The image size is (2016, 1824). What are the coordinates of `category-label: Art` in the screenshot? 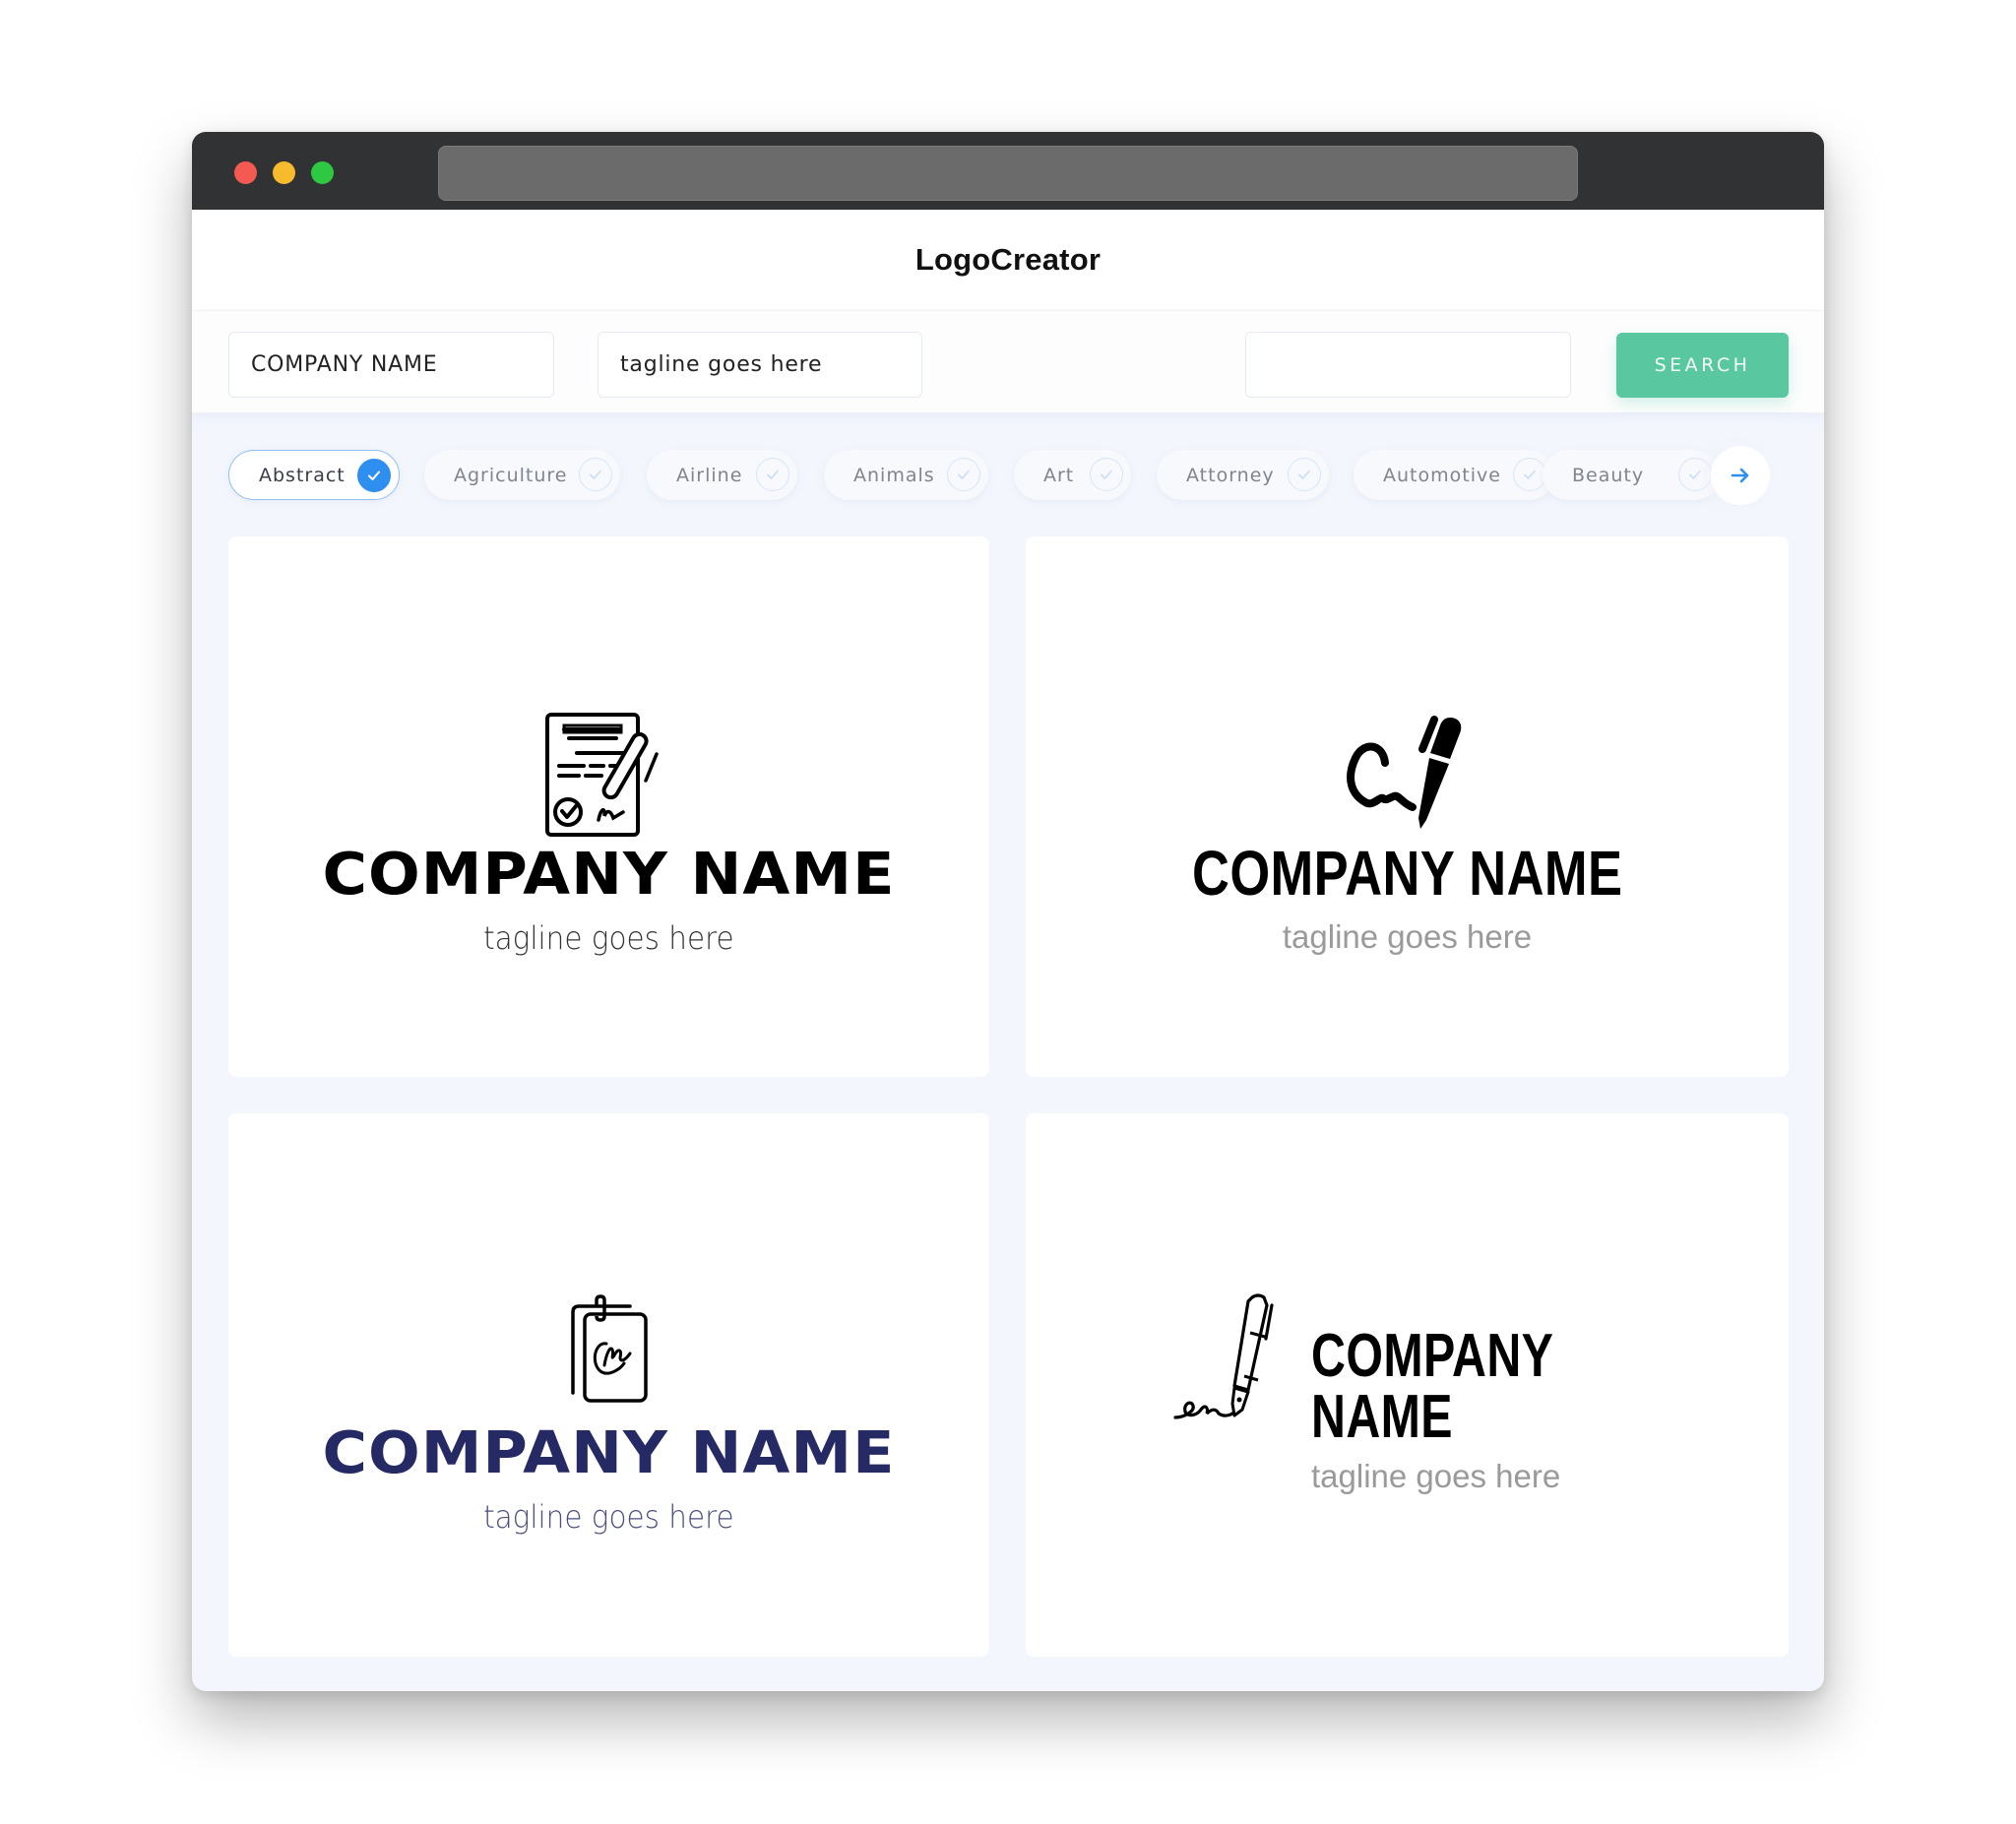 It's located at (1059, 475).